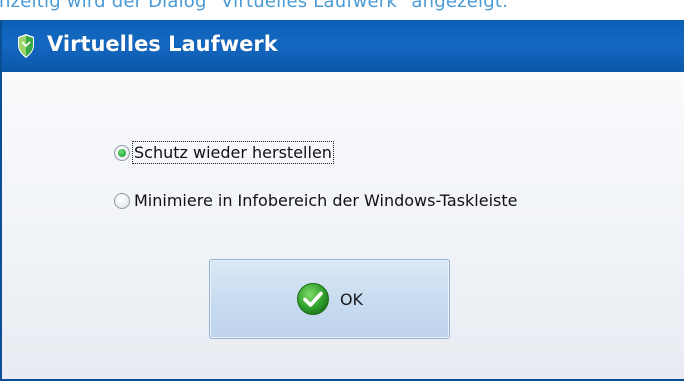 The height and width of the screenshot is (383, 687). Describe the element at coordinates (26, 46) in the screenshot. I see `shield-icon` at that location.